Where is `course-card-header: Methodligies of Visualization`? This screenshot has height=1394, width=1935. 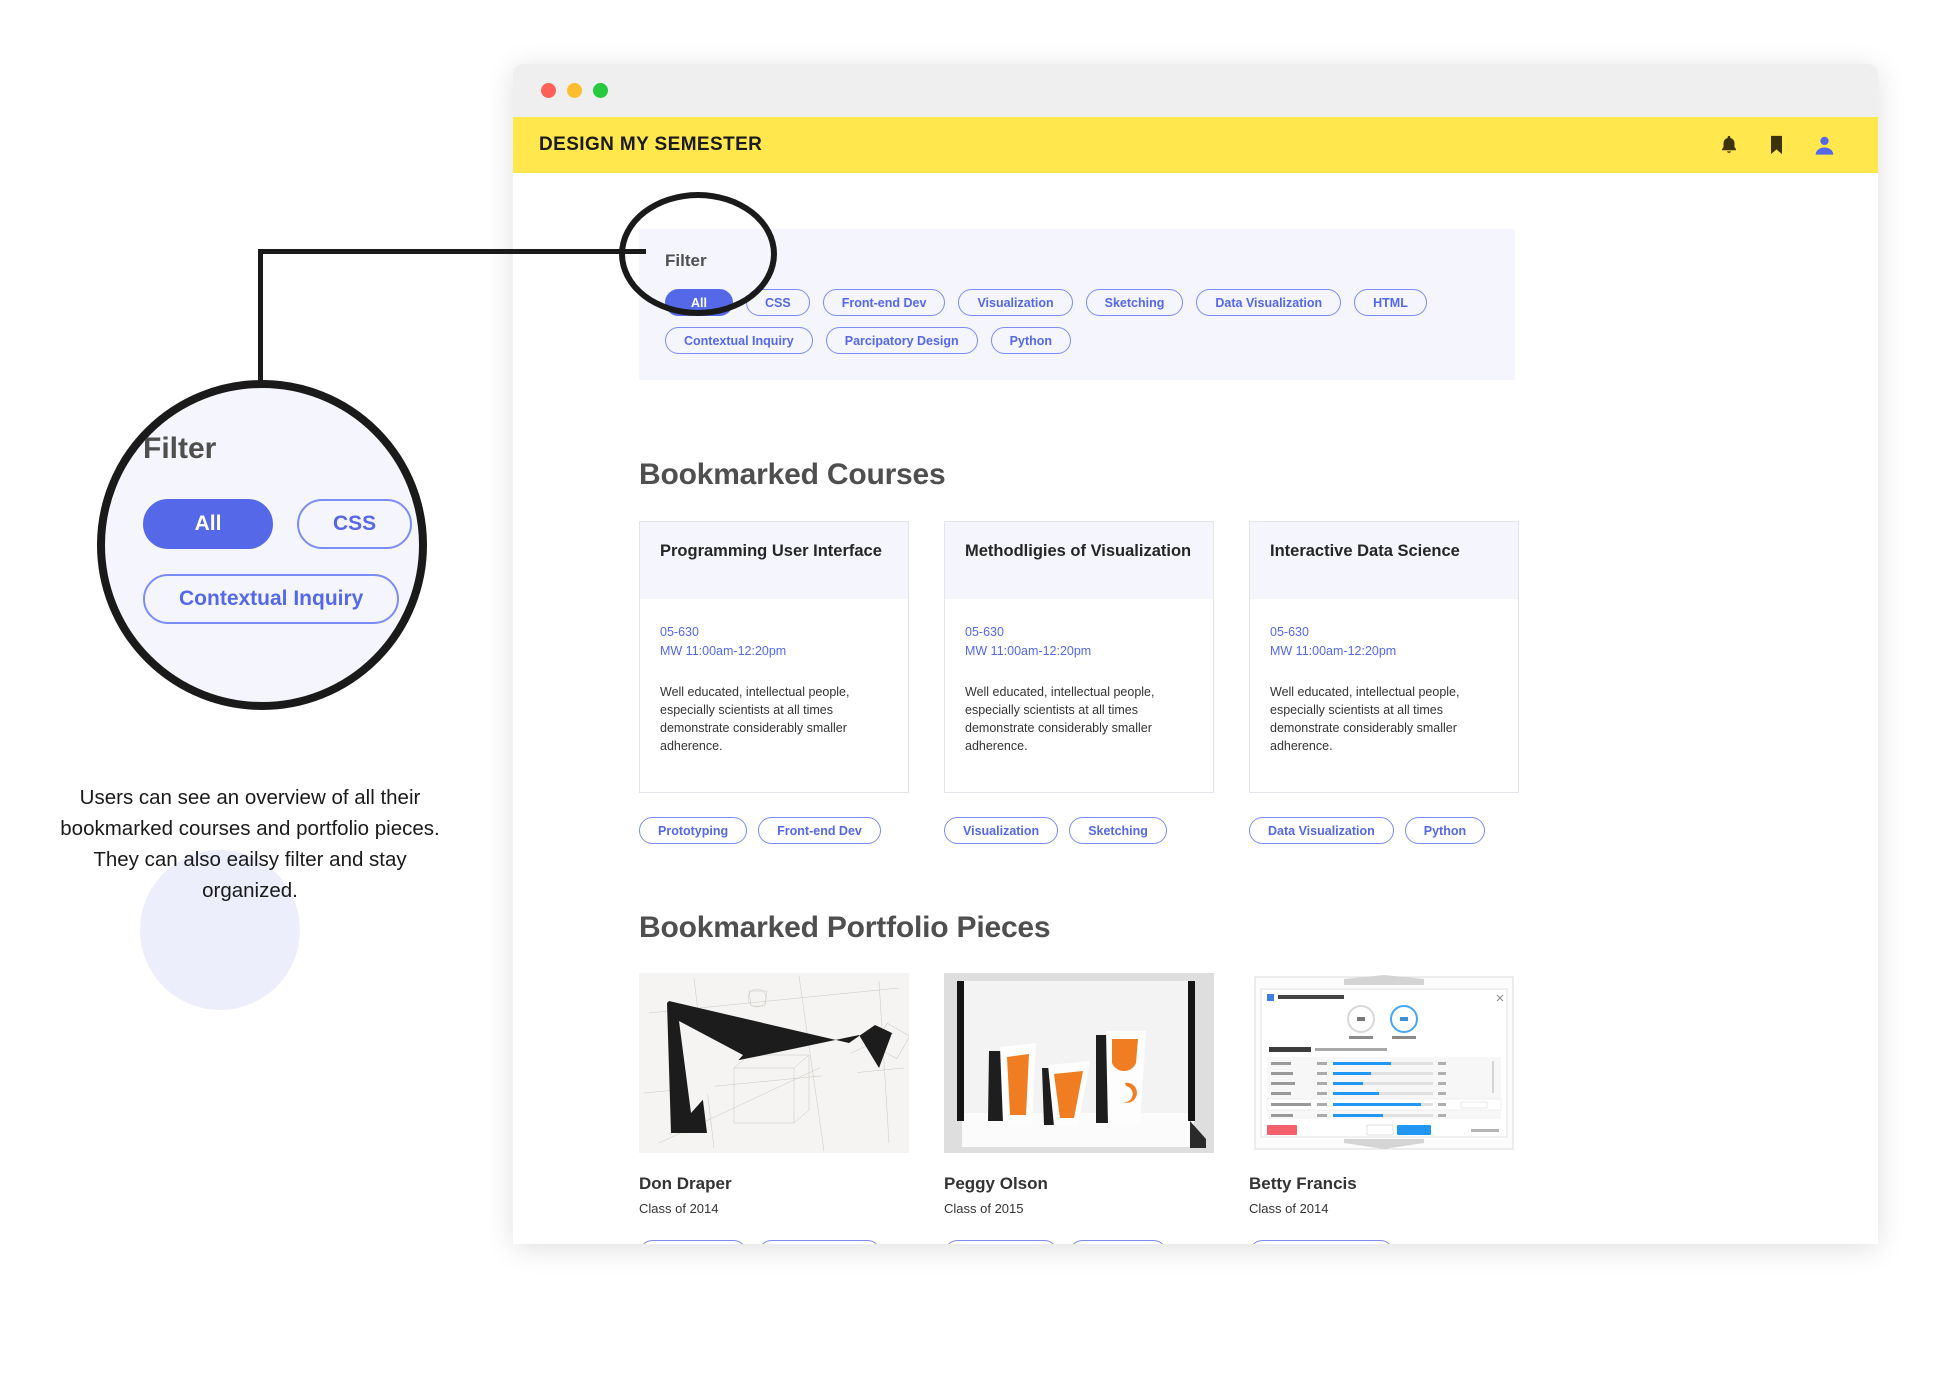
course-card-header: Methodligies of Visualization is located at coordinates (1079, 560).